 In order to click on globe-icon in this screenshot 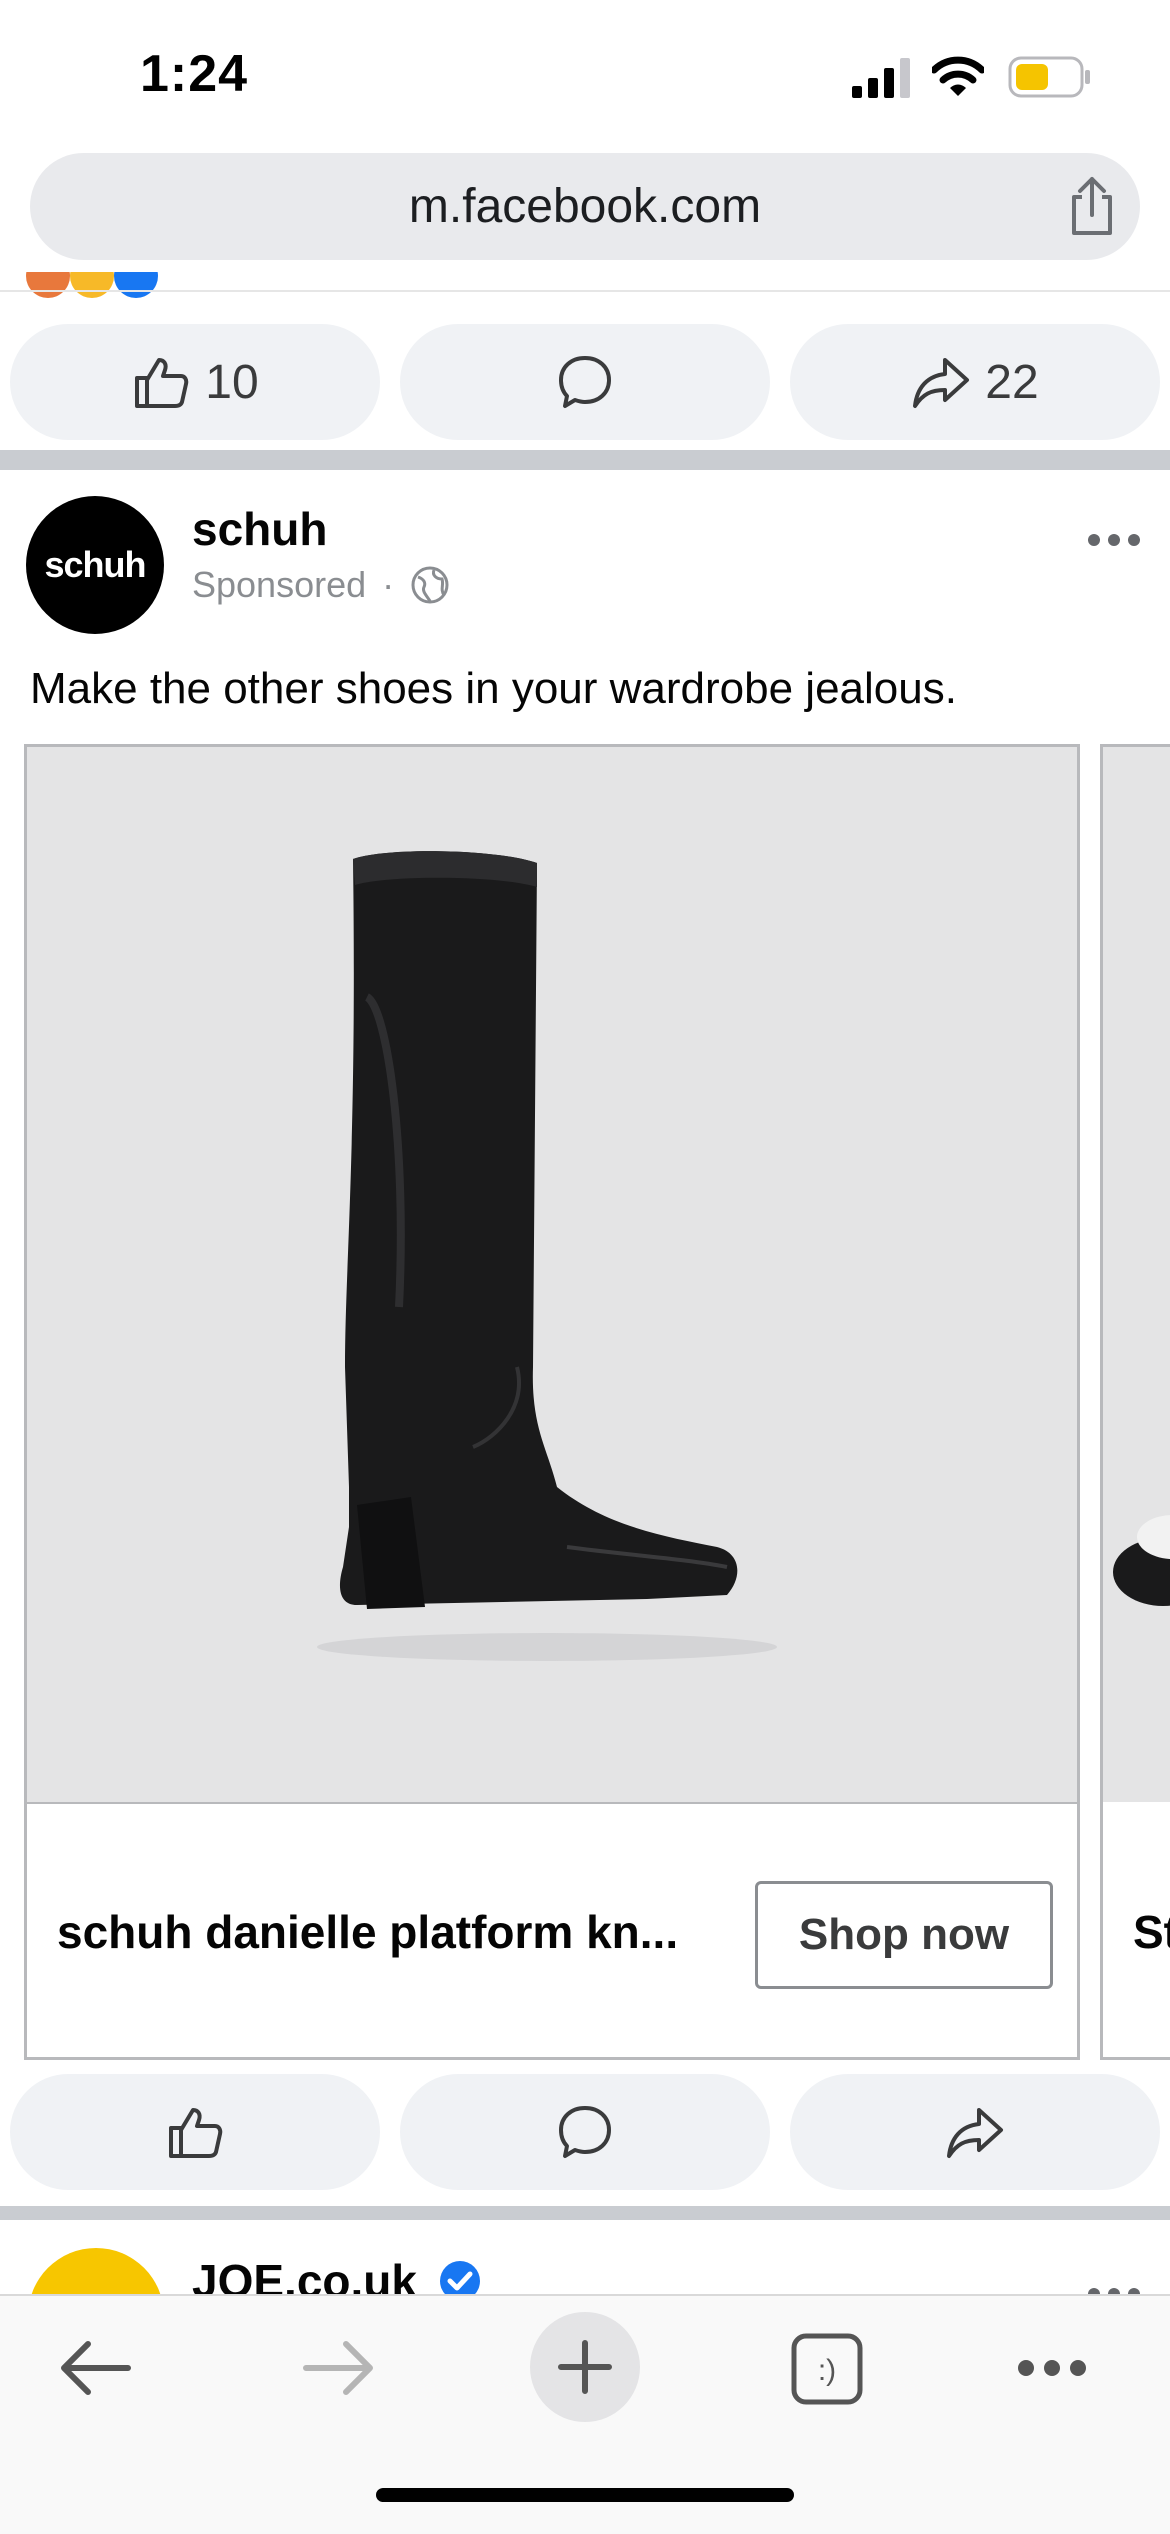, I will do `click(430, 585)`.